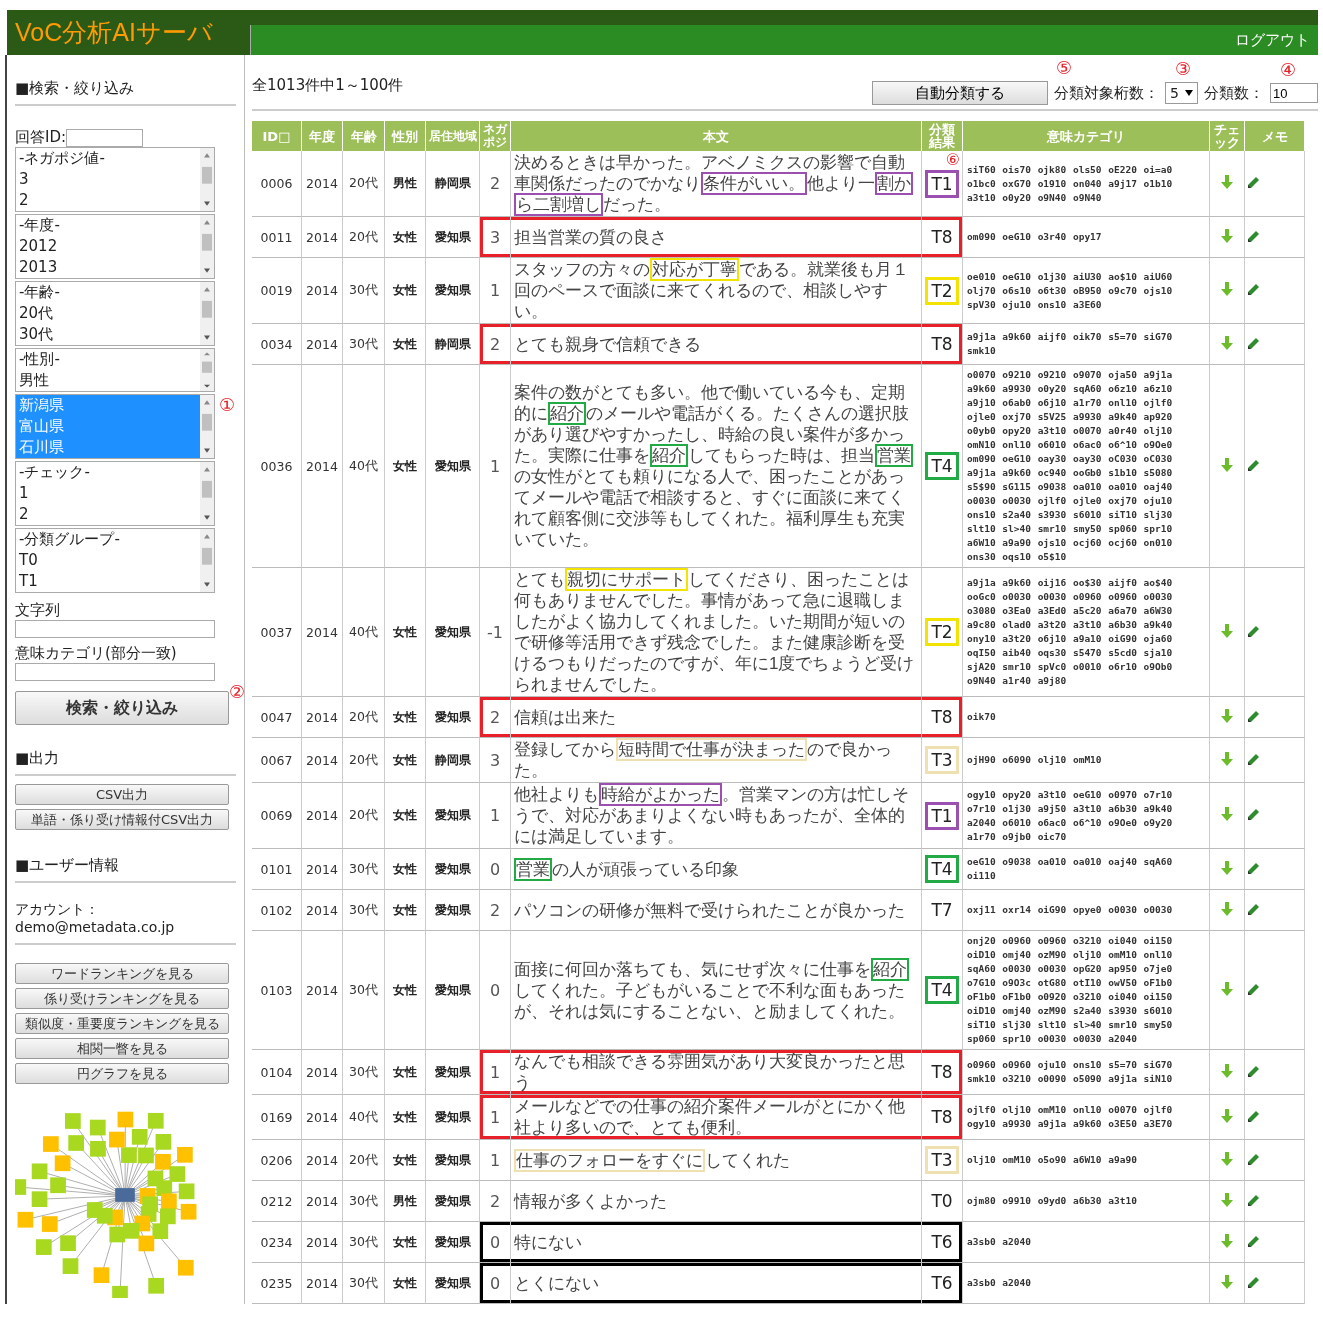  I want to click on listbox: -年齢- 20代 30代, so click(115, 313).